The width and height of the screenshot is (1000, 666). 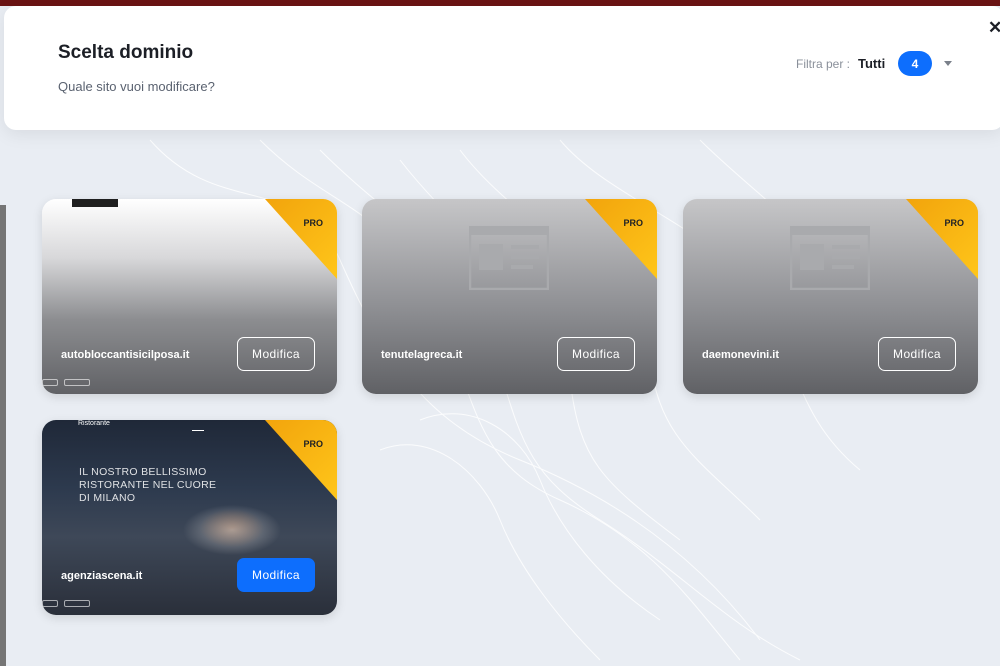 What do you see at coordinates (871, 63) in the screenshot?
I see `filter-dropdown-value: Tutti` at bounding box center [871, 63].